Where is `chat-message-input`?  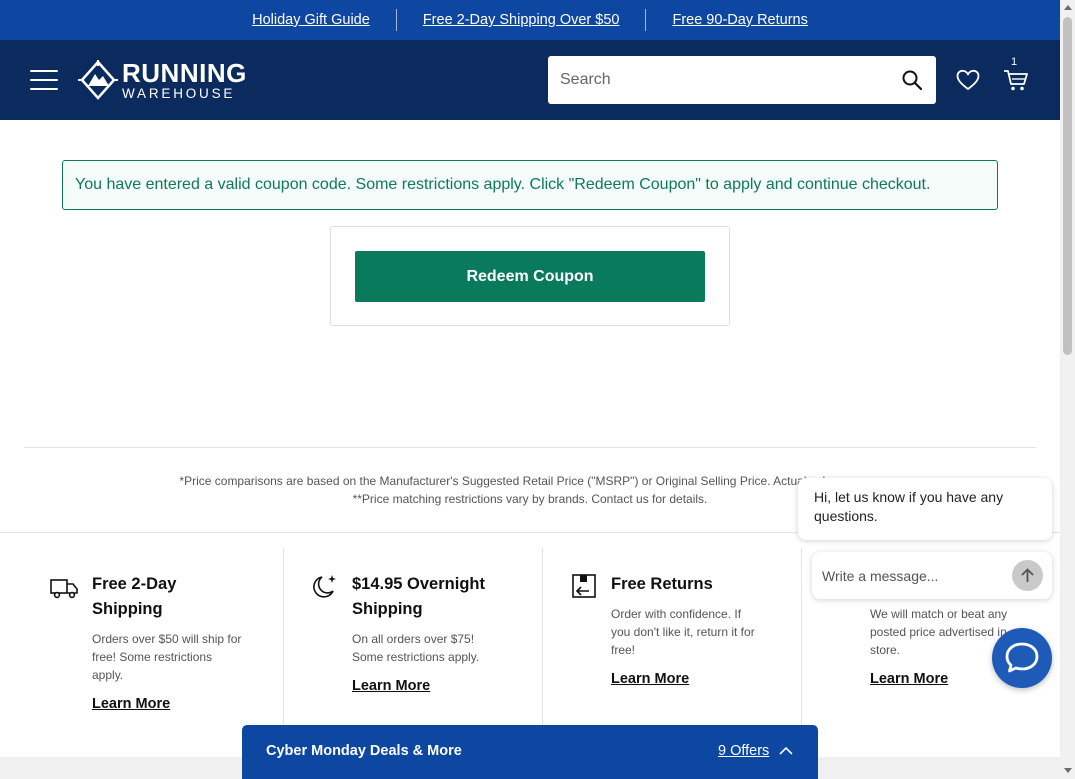
chat-message-input is located at coordinates (914, 575).